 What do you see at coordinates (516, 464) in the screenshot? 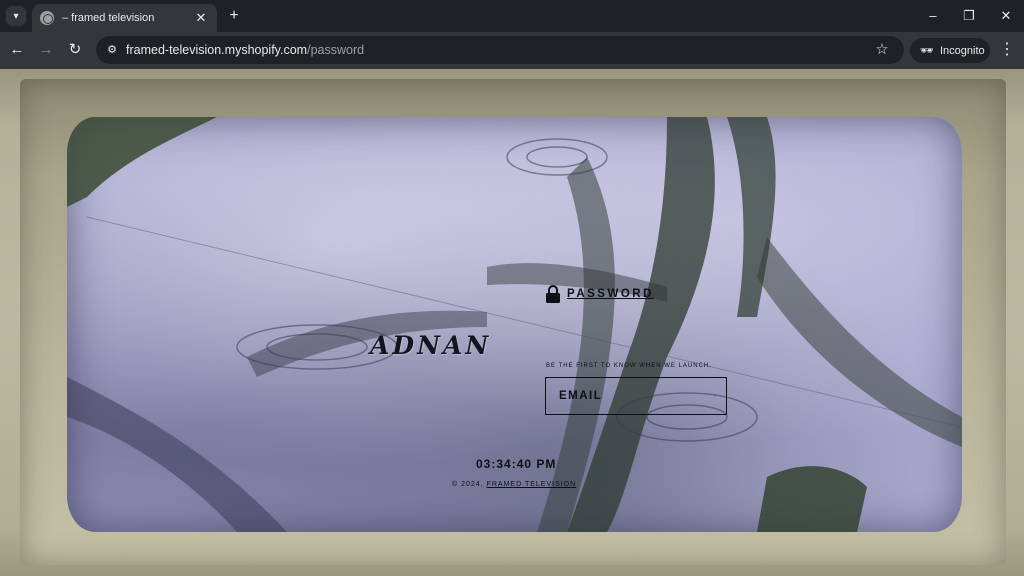
I see `clock-display: 03:34:40 PM` at bounding box center [516, 464].